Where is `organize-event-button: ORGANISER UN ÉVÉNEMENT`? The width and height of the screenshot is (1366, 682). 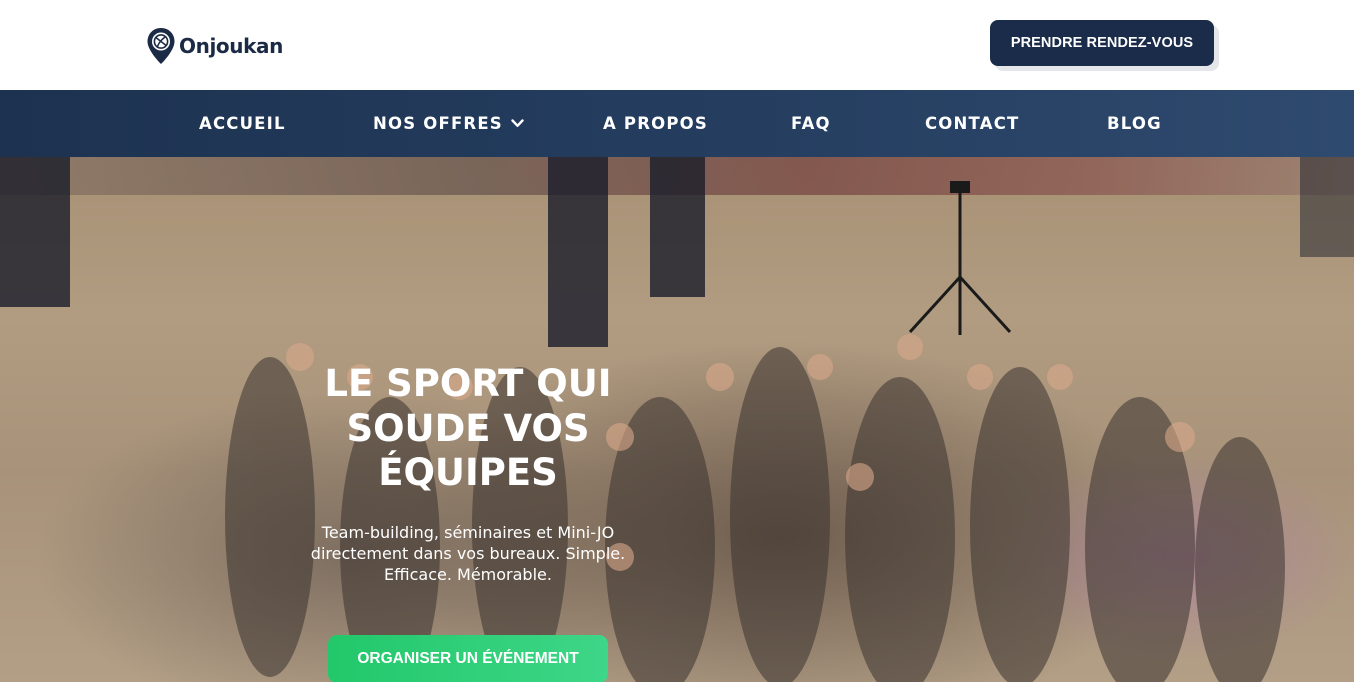 organize-event-button: ORGANISER UN ÉVÉNEMENT is located at coordinates (468, 658).